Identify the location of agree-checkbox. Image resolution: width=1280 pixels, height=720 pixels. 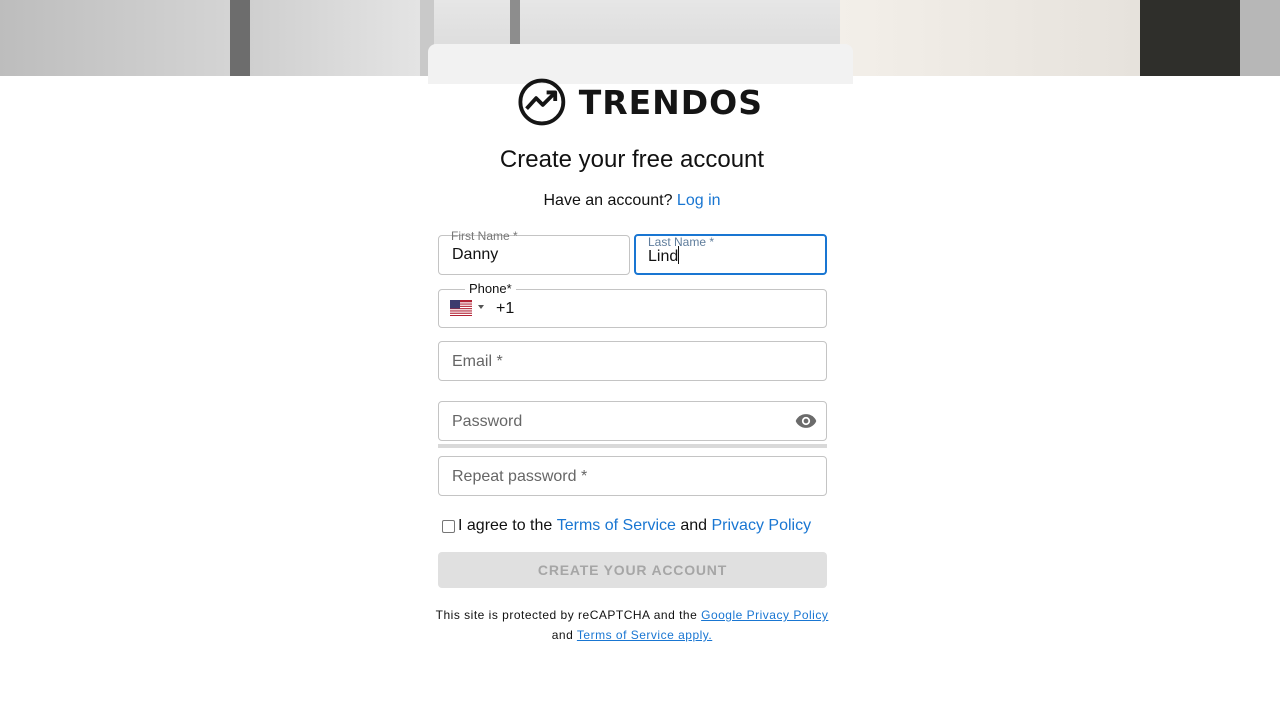
(448, 526).